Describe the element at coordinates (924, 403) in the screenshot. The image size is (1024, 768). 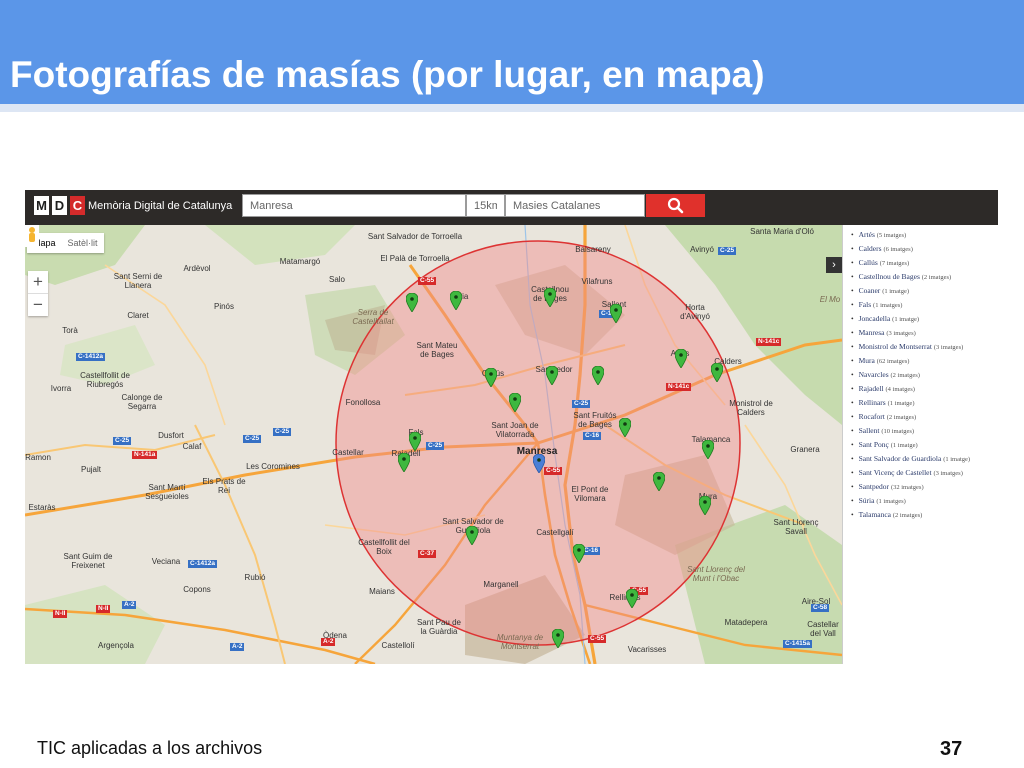
I see `location-list-item: Rellinars (1 imatge)` at that location.